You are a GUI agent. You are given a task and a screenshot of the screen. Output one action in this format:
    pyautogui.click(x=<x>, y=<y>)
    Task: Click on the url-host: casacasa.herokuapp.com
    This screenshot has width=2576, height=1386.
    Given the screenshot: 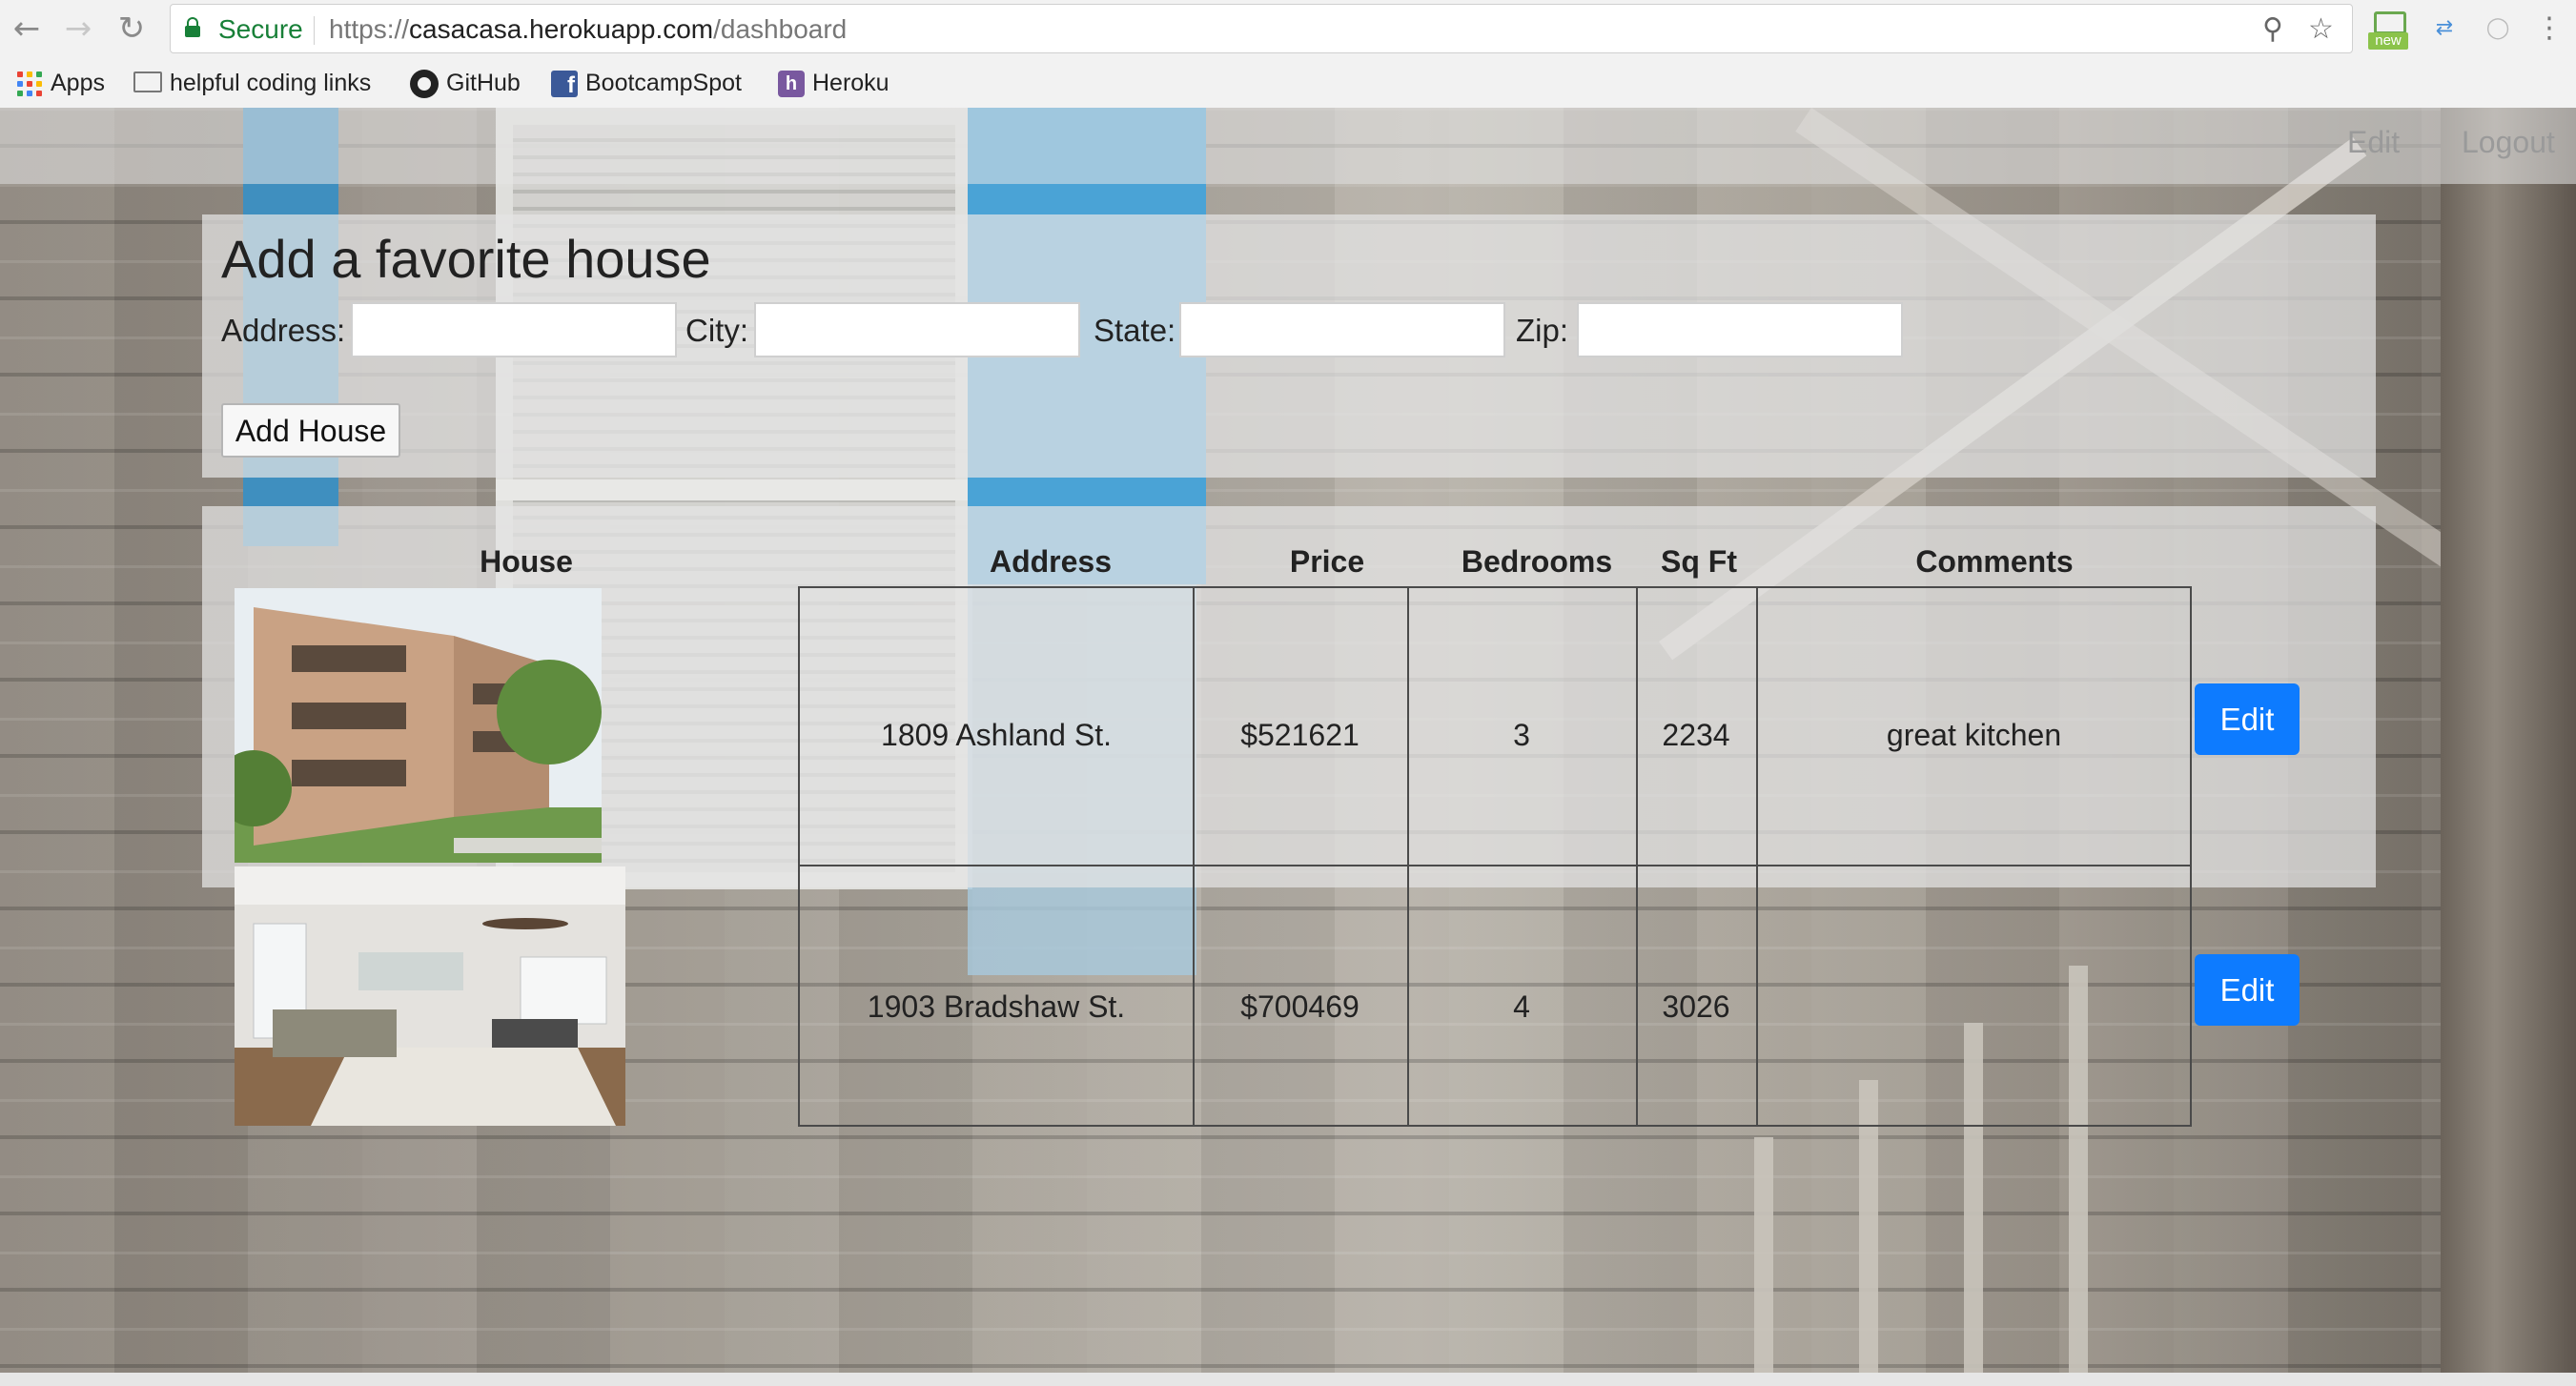 What is the action you would take?
    pyautogui.click(x=561, y=29)
    